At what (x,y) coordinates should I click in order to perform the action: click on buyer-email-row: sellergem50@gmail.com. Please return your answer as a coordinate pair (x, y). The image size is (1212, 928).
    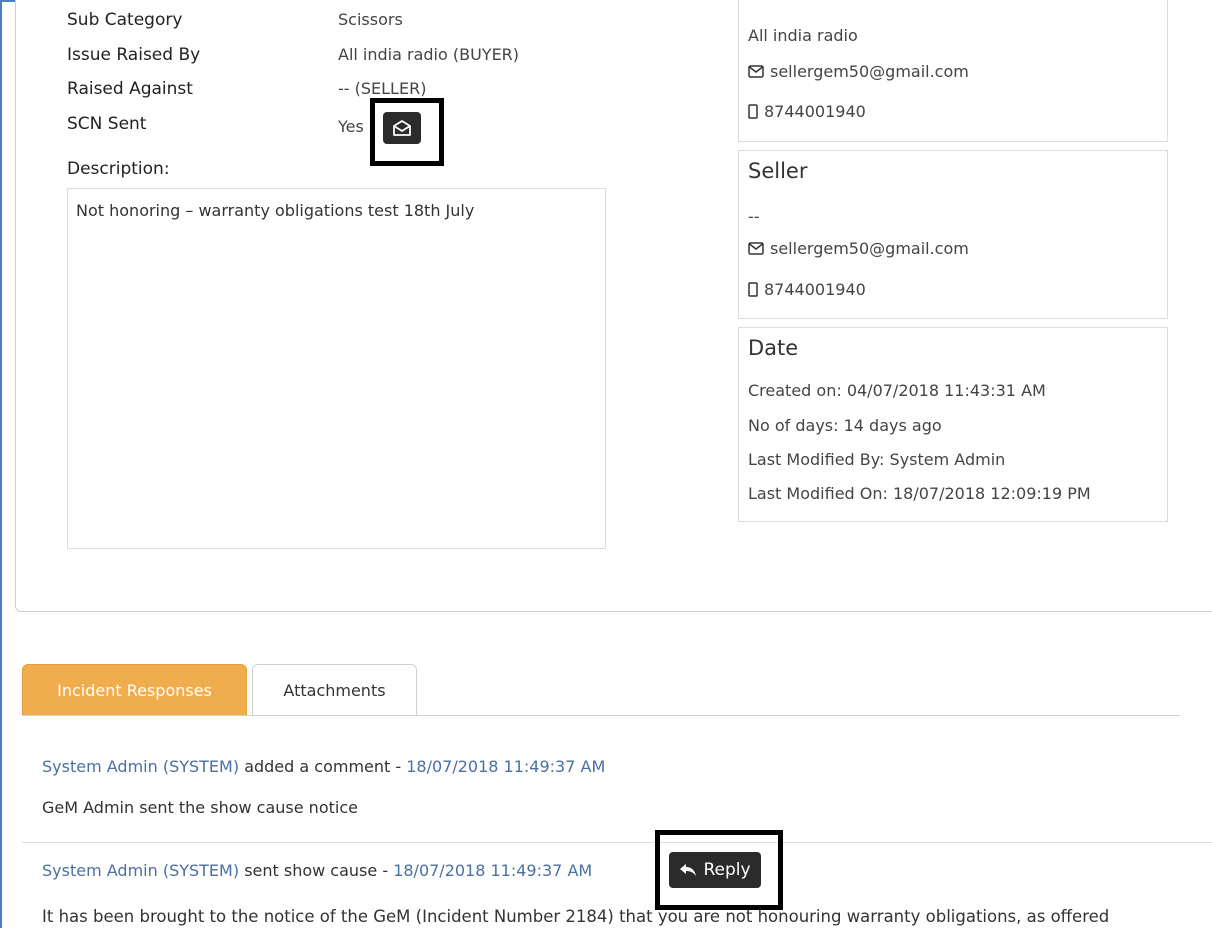
    Looking at the image, I should click on (858, 71).